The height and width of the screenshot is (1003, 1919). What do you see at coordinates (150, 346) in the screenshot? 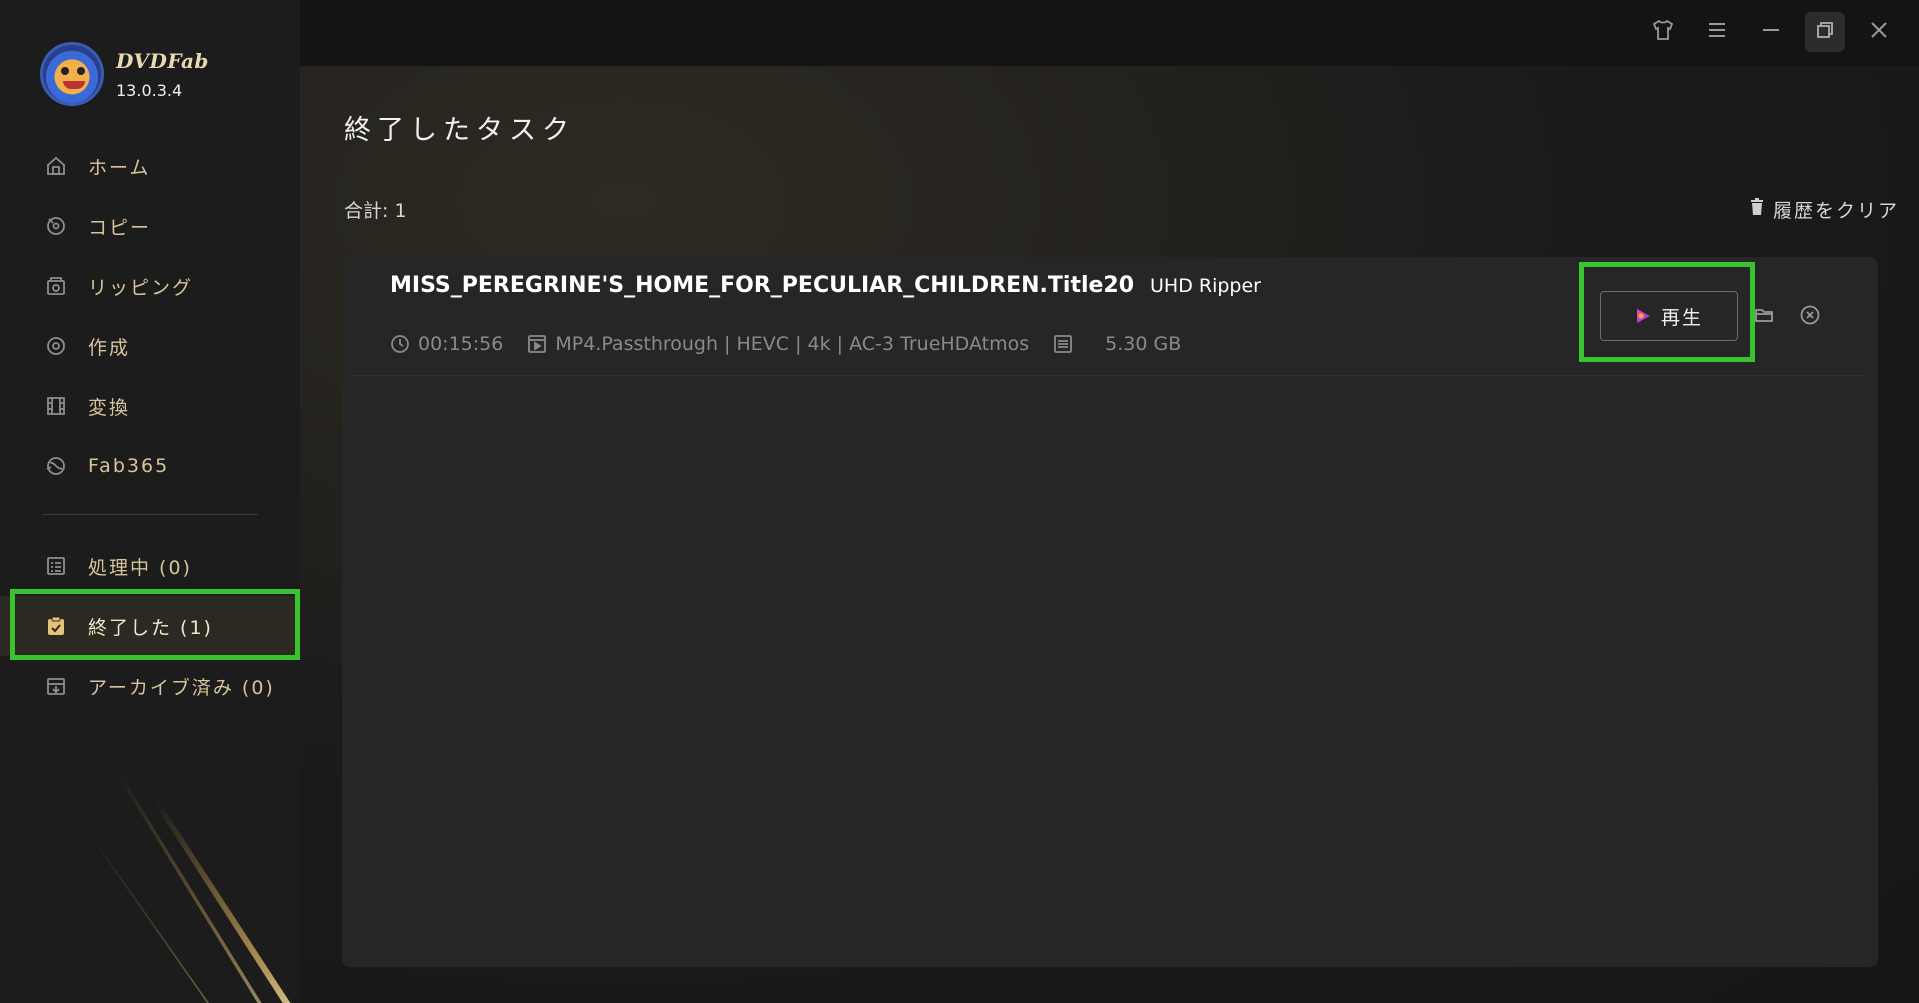
I see `nav-item-creator: 作成` at bounding box center [150, 346].